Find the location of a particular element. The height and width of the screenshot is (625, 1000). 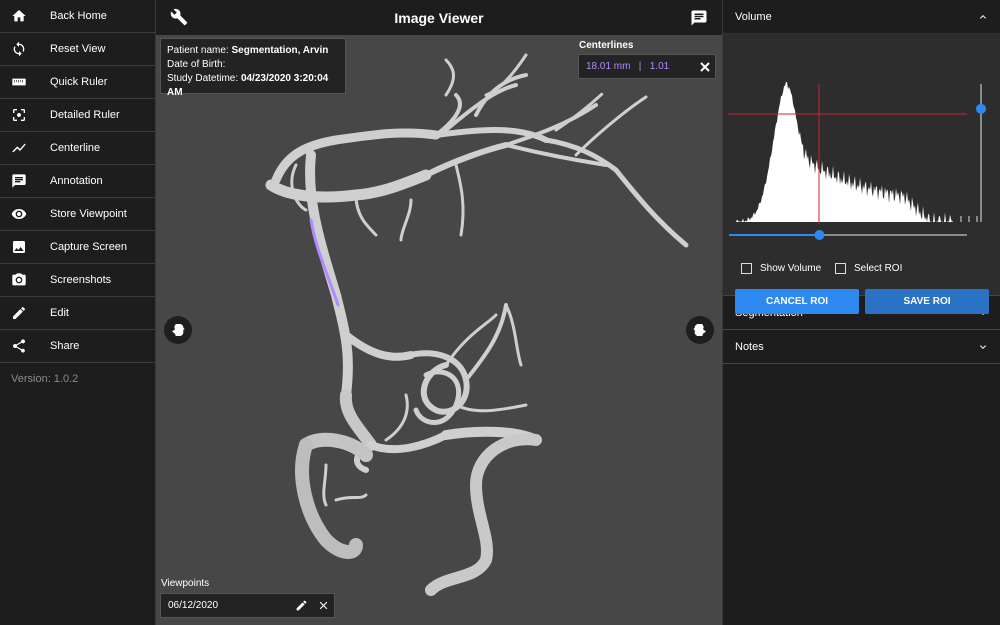

sidebar-item-label: Store Viewpoint is located at coordinates (88, 214).